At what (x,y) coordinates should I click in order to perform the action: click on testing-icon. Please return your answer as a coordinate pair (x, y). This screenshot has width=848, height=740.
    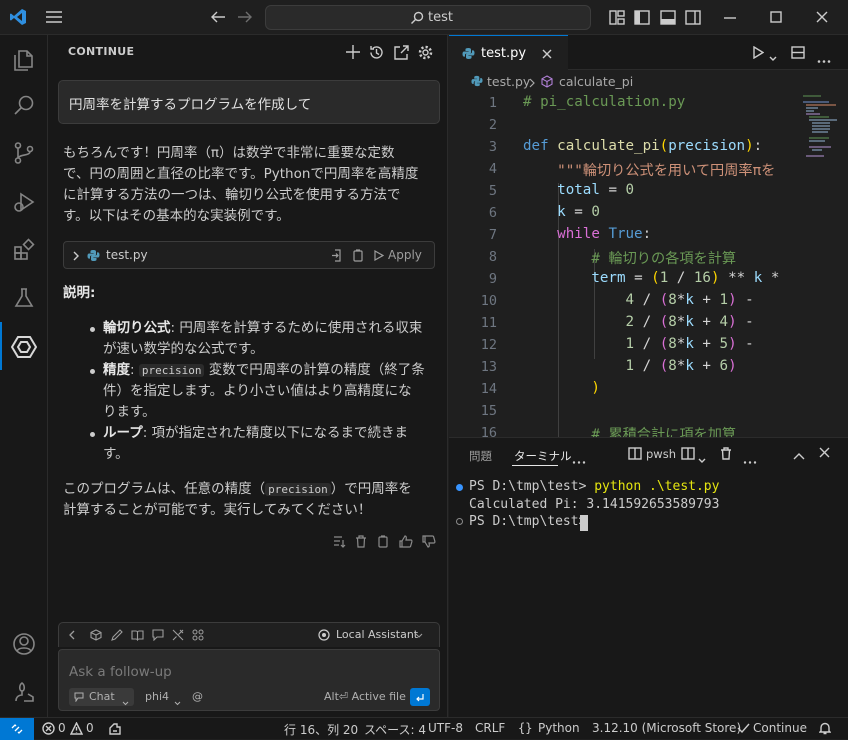
    Looking at the image, I should click on (24, 298).